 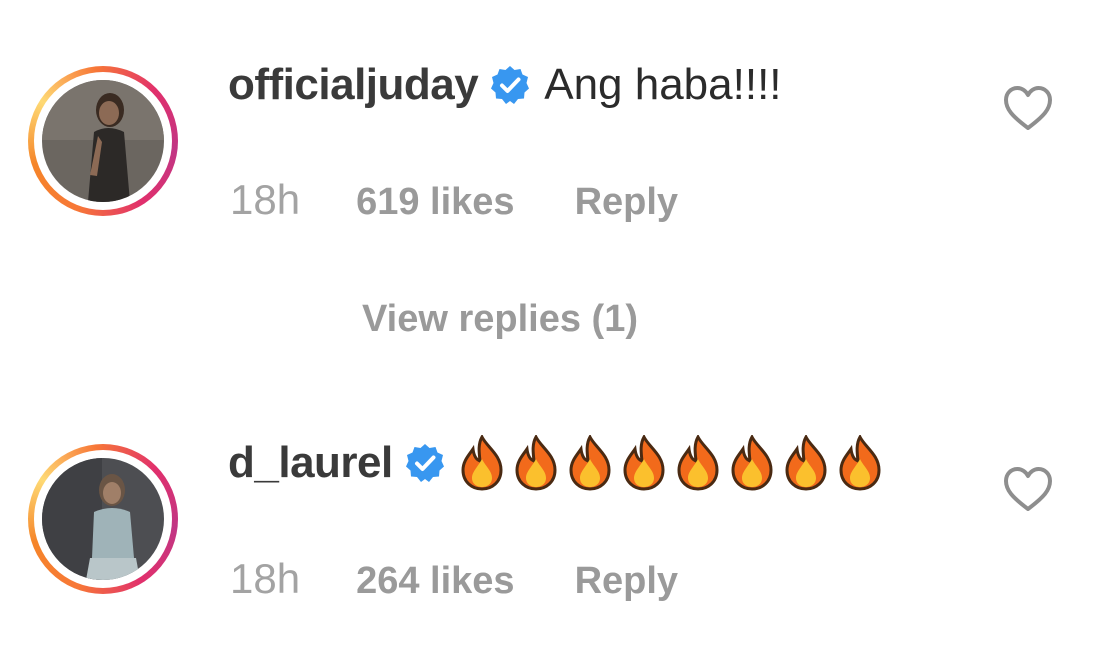 I want to click on comment-text: Ang haba!!!!, so click(x=663, y=84).